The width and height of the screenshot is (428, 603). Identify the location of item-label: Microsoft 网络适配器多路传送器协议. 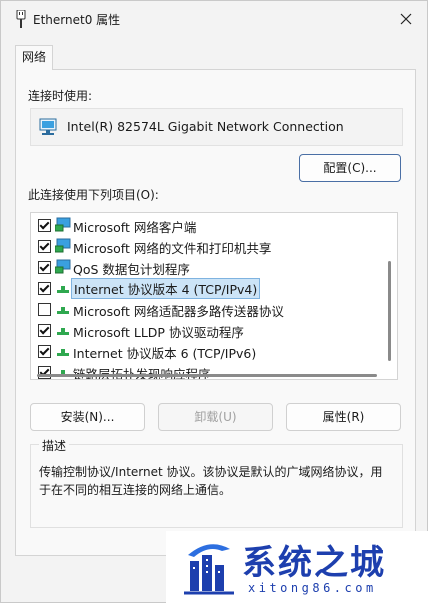
(178, 311).